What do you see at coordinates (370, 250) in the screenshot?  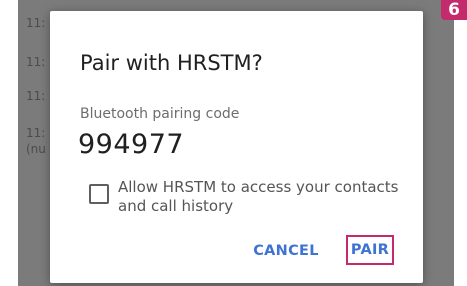 I see `pair-button: PAIR` at bounding box center [370, 250].